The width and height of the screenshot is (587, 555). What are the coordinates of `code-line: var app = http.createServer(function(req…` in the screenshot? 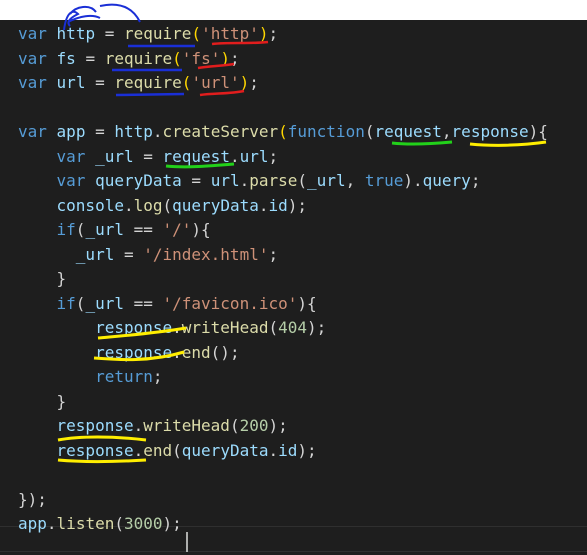 It's located at (283, 132).